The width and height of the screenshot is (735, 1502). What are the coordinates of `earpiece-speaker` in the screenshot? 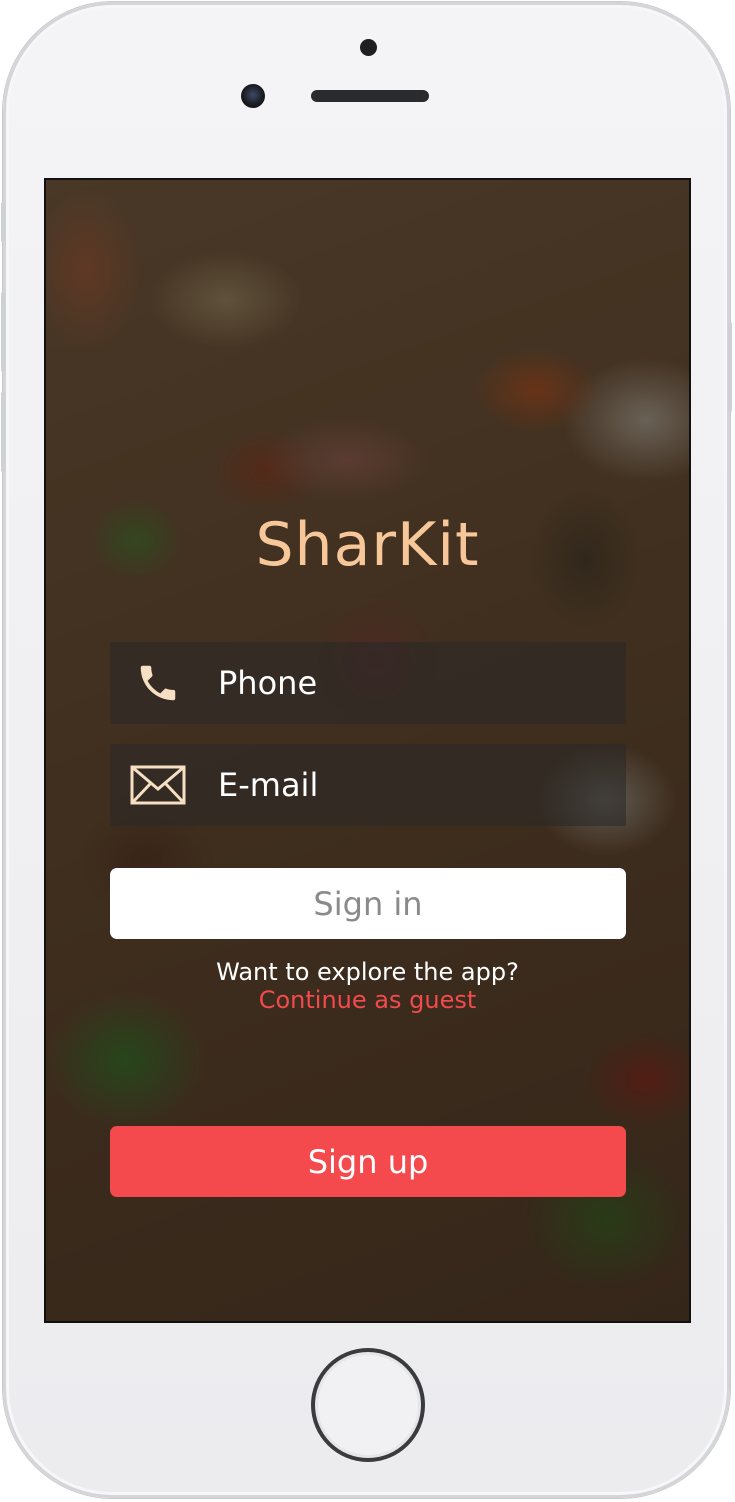 It's located at (370, 96).